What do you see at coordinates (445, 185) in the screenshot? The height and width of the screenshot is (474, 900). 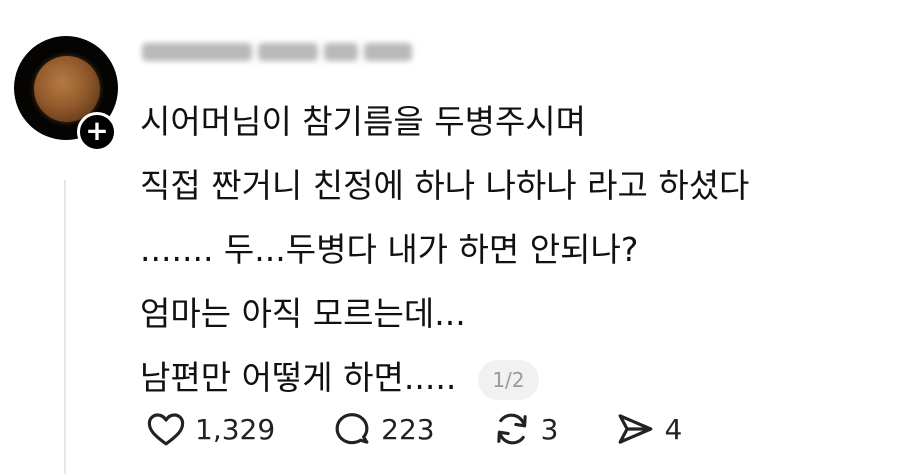 I see `post-line: 직접 짠거니 친정에 하나 나하나 라고 하셨다` at bounding box center [445, 185].